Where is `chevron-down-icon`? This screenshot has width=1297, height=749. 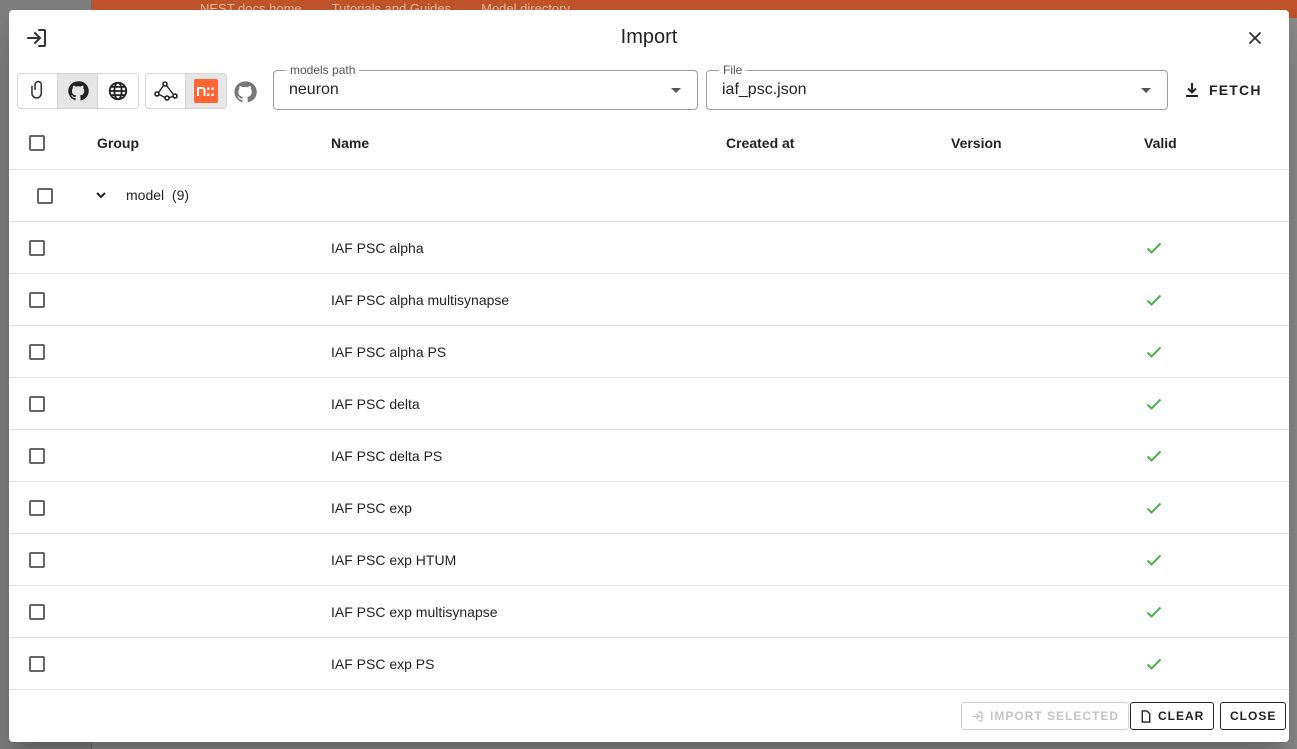
chevron-down-icon is located at coordinates (101, 195).